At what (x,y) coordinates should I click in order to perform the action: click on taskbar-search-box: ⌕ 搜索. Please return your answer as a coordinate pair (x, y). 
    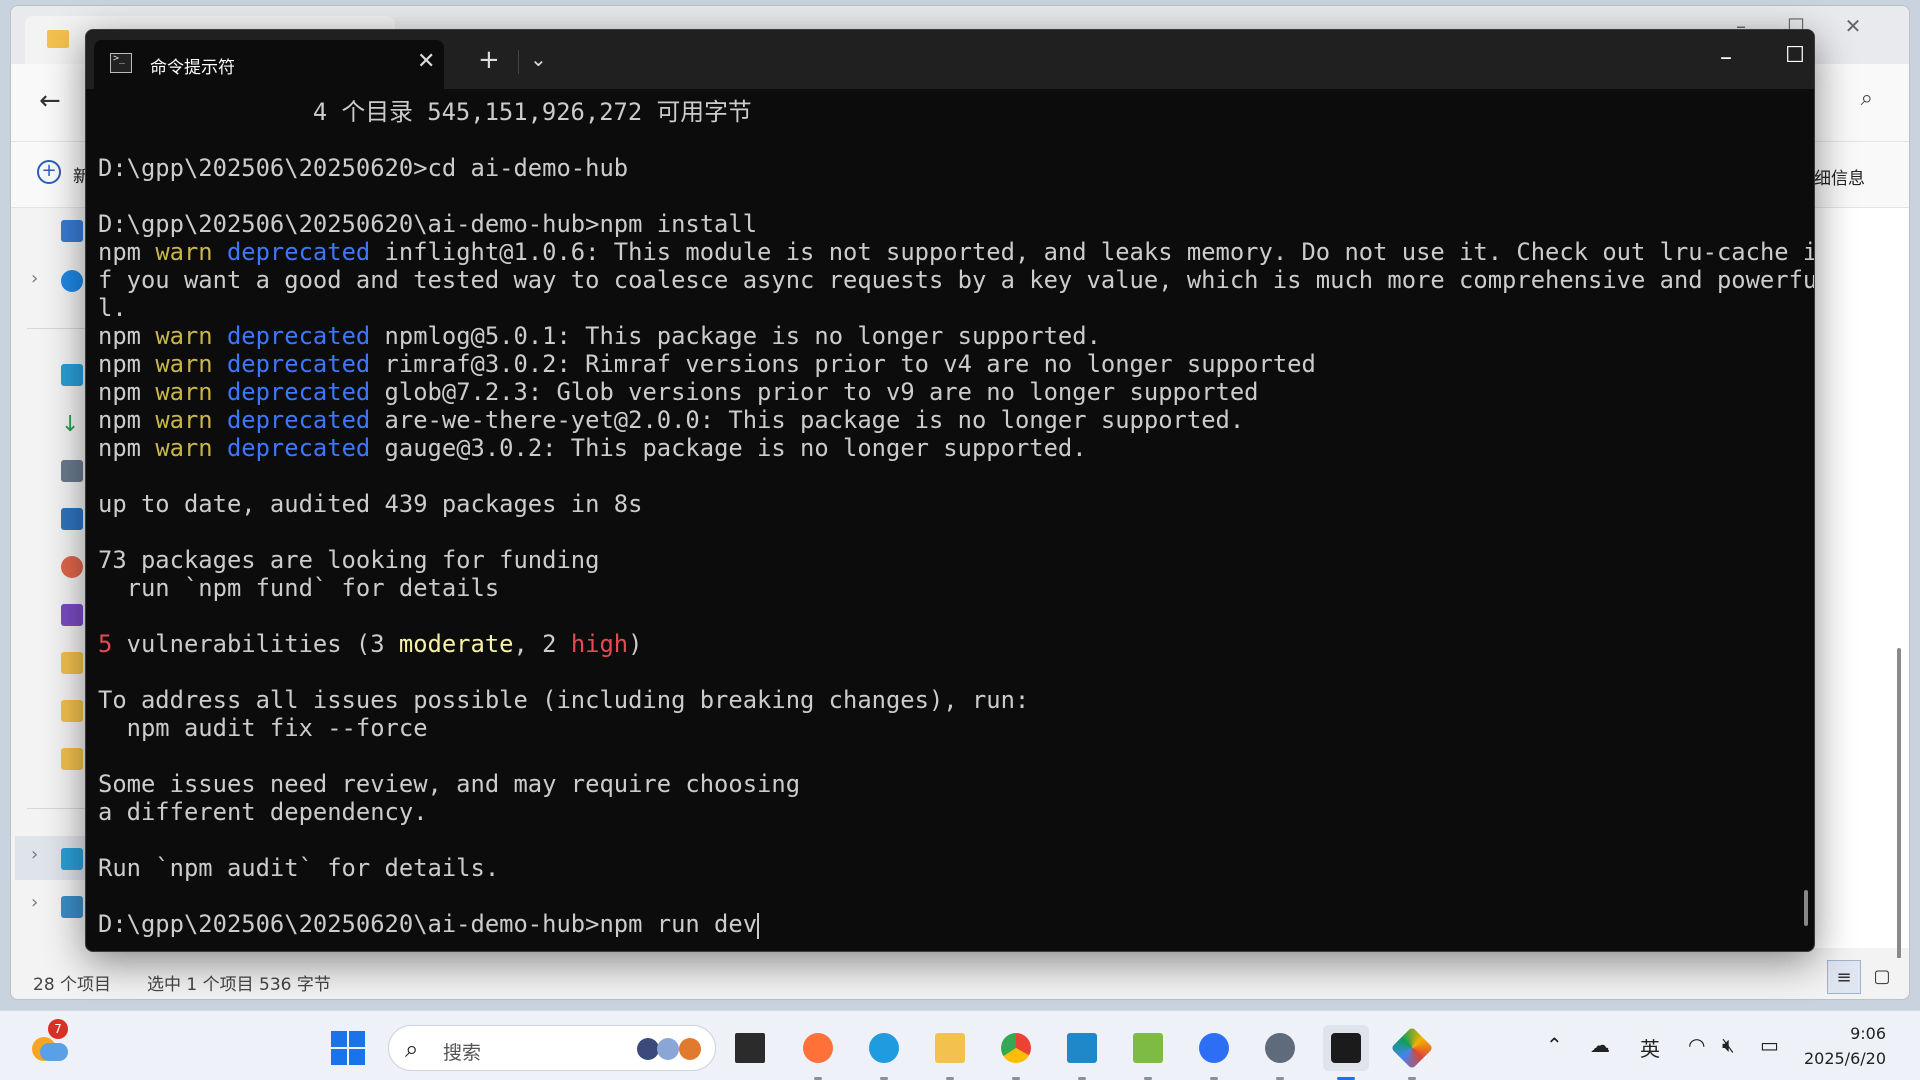
    Looking at the image, I should click on (552, 1048).